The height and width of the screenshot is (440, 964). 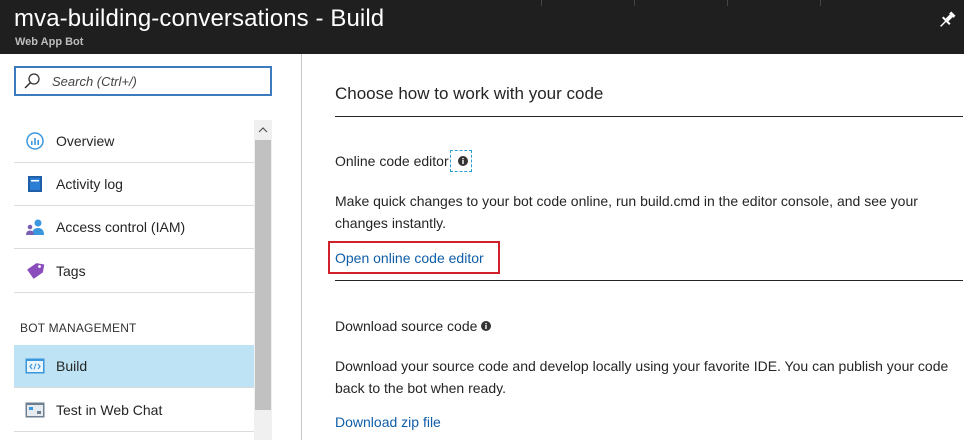 What do you see at coordinates (134, 271) in the screenshot?
I see `sidebar-item-tags: Tags` at bounding box center [134, 271].